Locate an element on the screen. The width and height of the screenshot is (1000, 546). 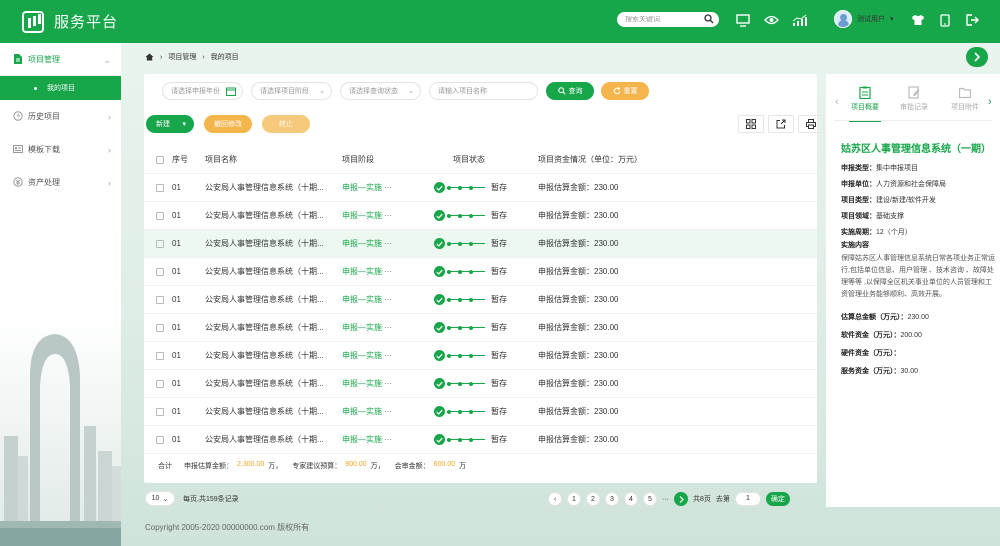
stop-button: 终止 is located at coordinates (286, 124).